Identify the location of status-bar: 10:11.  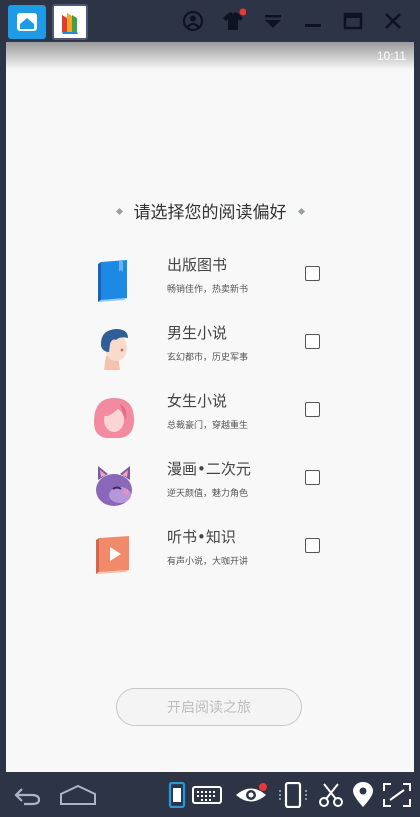
(210, 56).